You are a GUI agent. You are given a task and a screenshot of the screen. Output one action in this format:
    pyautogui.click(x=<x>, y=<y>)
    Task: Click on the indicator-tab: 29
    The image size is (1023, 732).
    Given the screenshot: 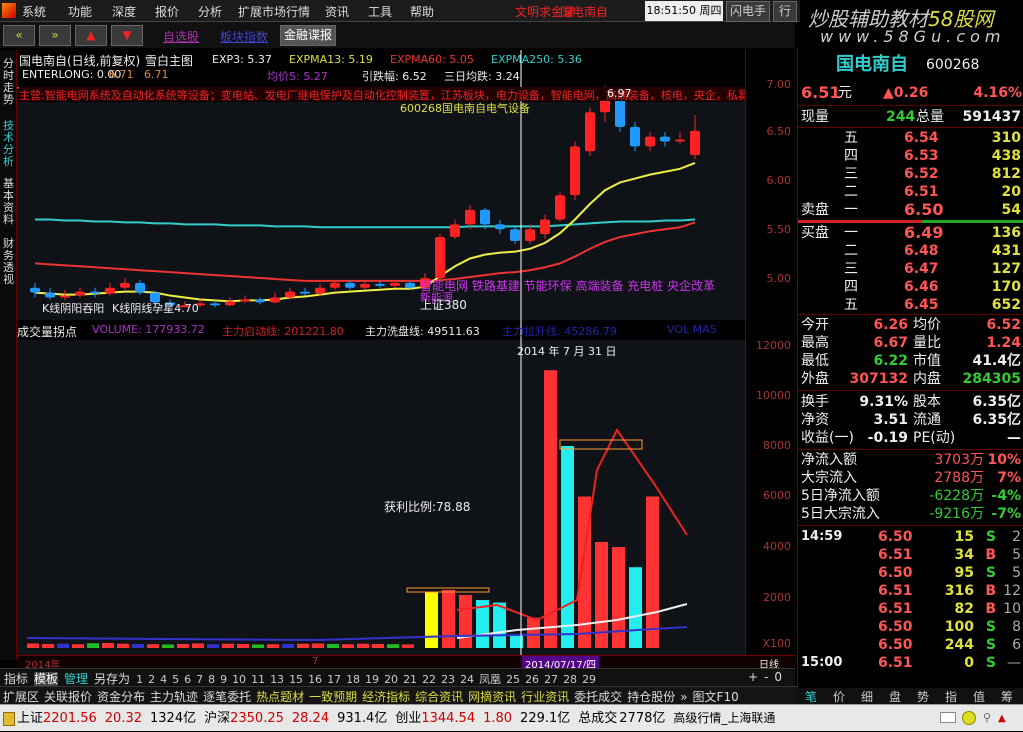 What is the action you would take?
    pyautogui.click(x=589, y=679)
    